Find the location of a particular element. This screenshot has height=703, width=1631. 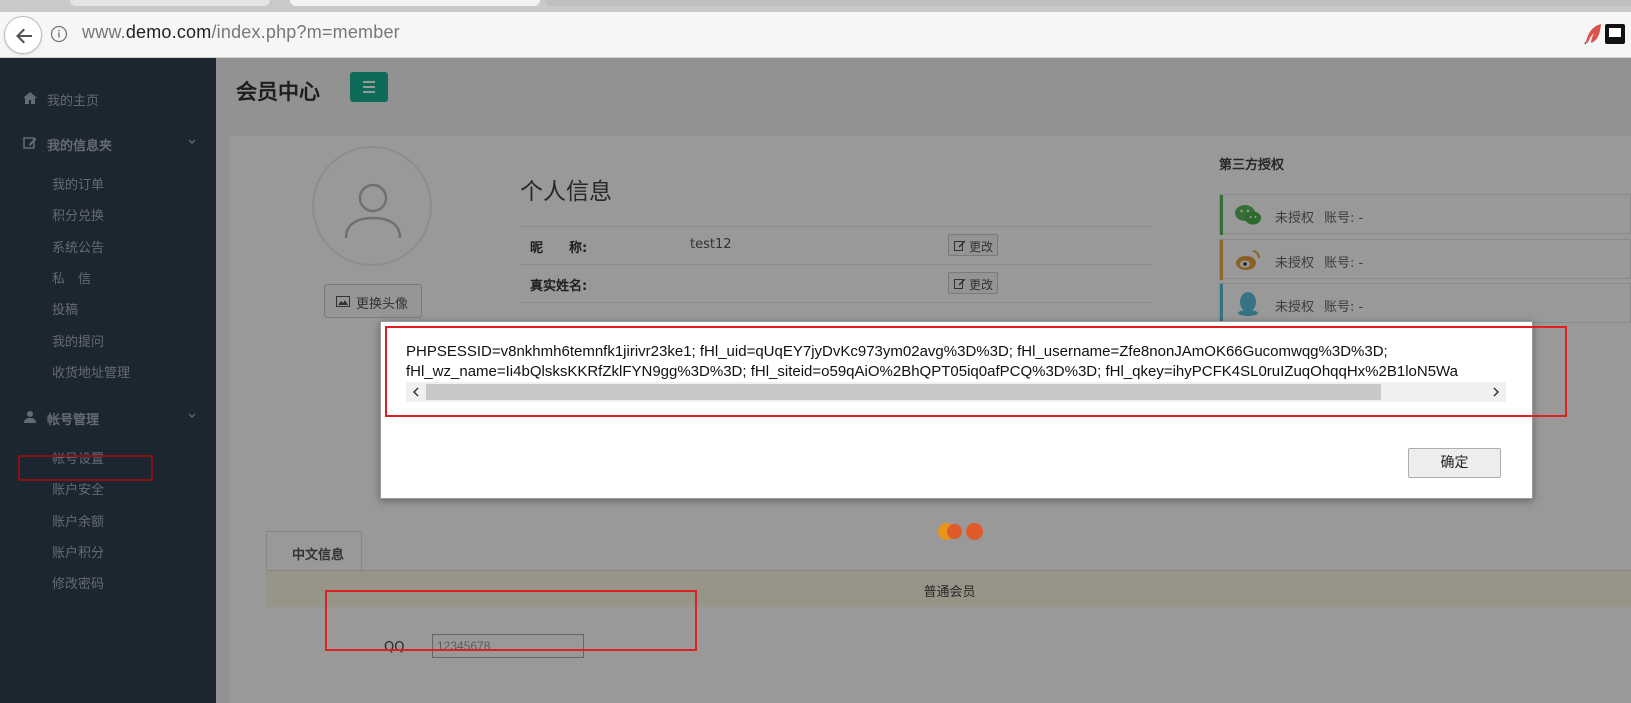

info-icon is located at coordinates (59, 34).